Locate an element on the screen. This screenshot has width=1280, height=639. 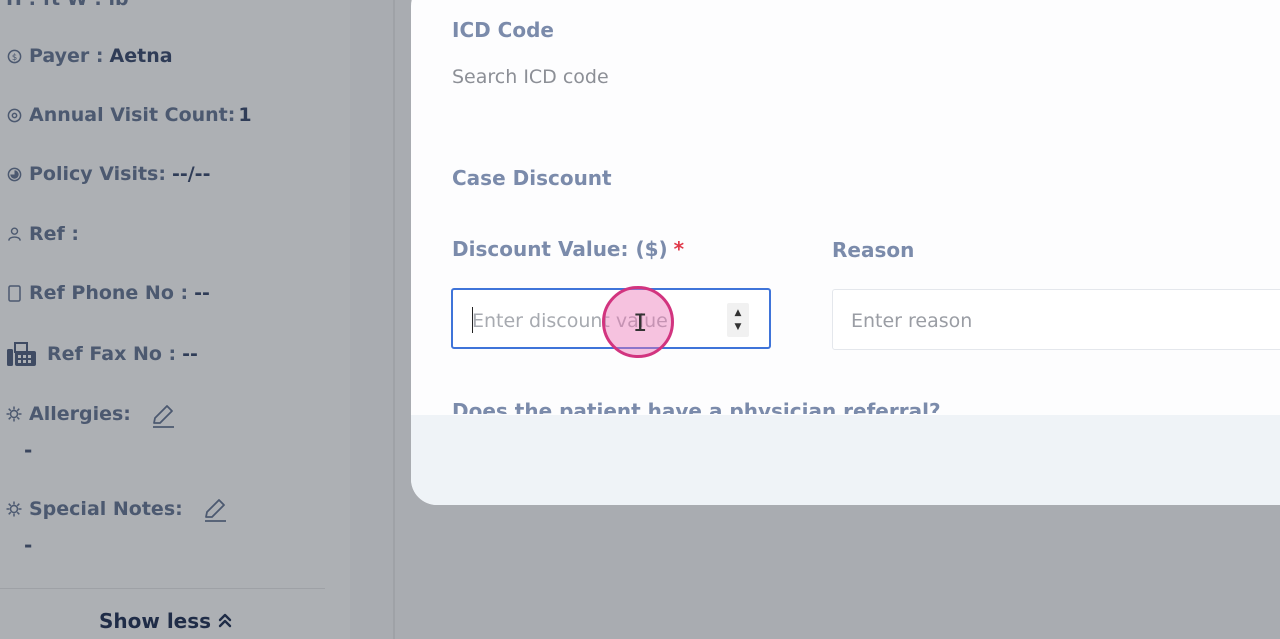
icd-search-input: Search ICD code is located at coordinates (530, 77).